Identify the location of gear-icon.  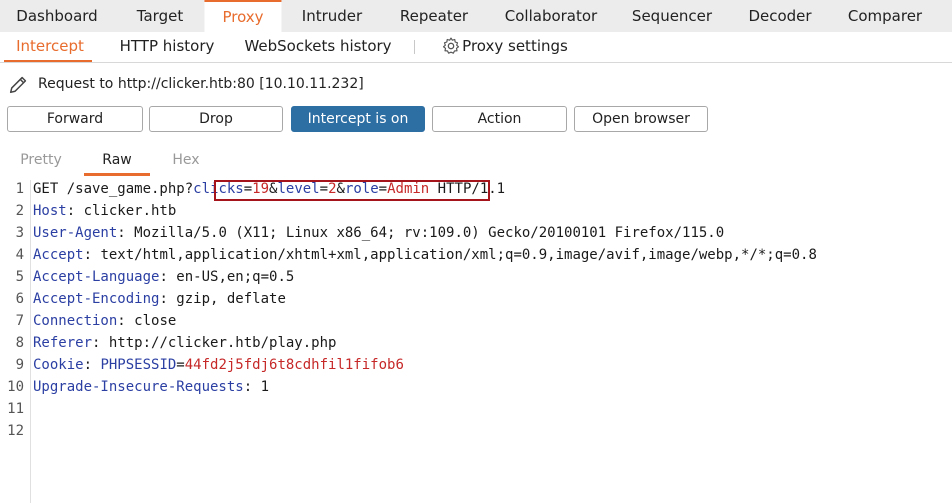
(451, 46).